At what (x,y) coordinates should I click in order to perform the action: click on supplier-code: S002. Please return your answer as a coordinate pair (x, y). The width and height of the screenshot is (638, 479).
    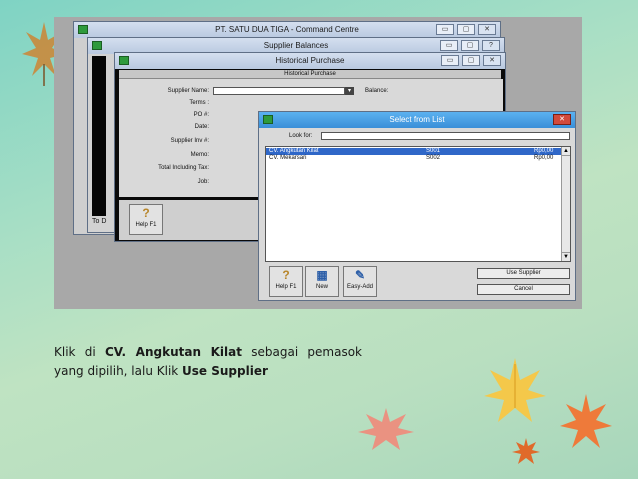
    Looking at the image, I should click on (433, 158).